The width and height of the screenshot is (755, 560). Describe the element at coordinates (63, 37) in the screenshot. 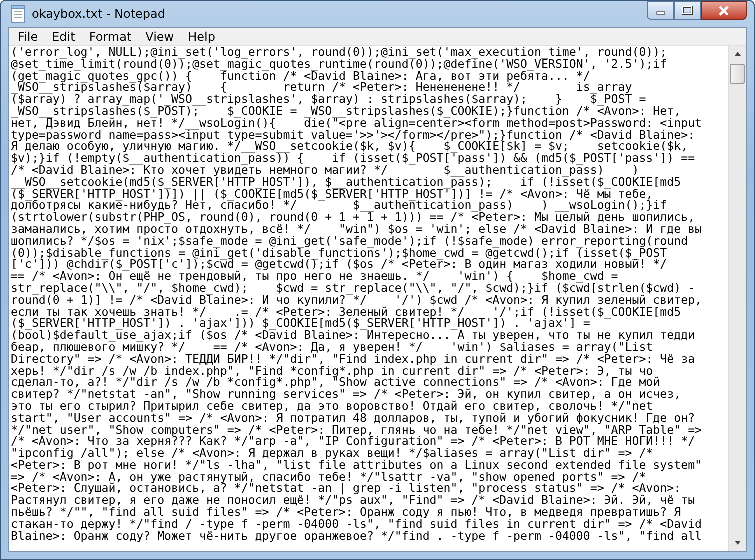

I see `menu-item: Edit` at that location.